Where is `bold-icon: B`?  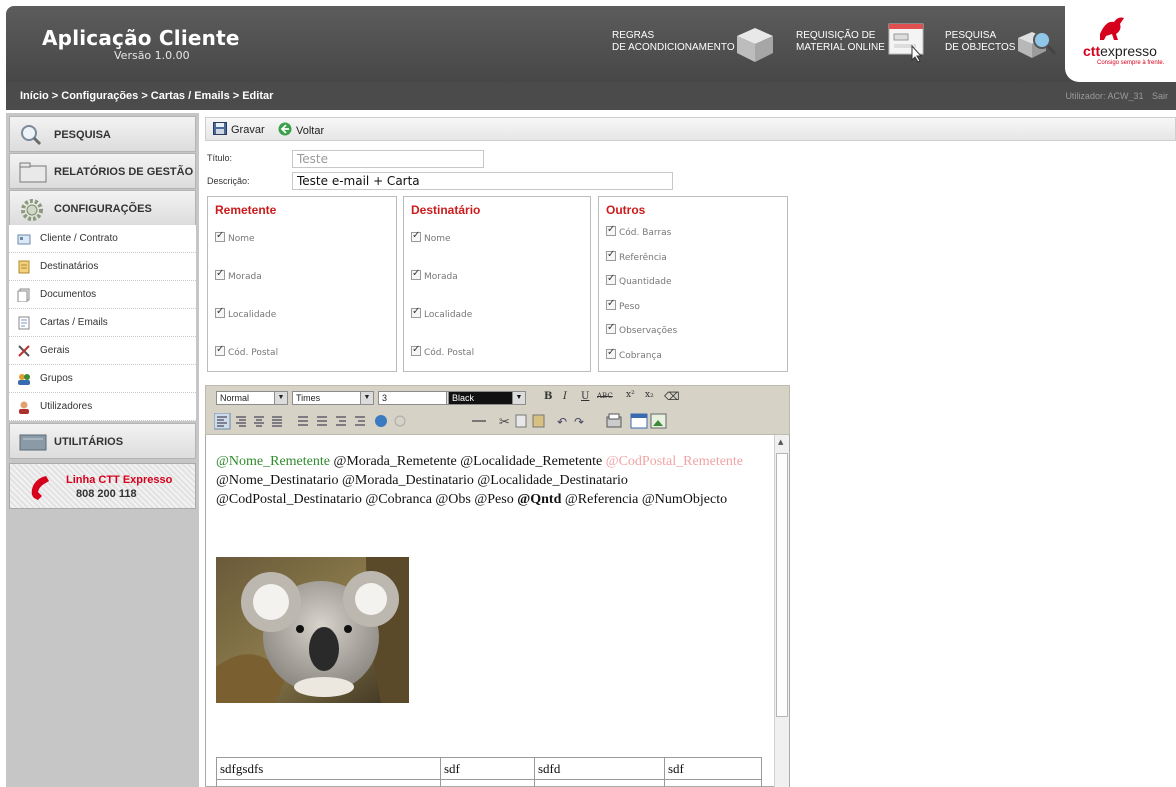 bold-icon: B is located at coordinates (548, 396).